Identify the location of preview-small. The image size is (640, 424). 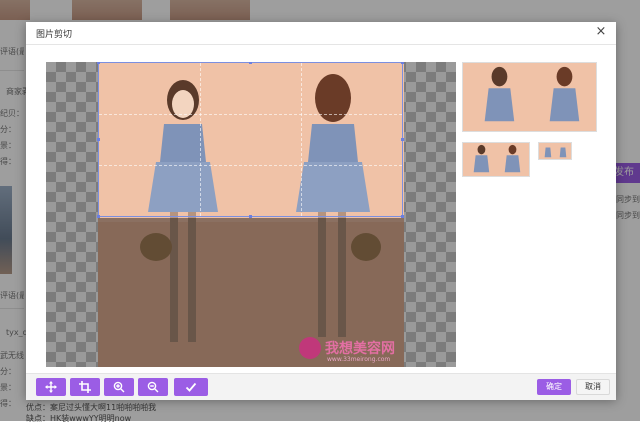
(555, 151).